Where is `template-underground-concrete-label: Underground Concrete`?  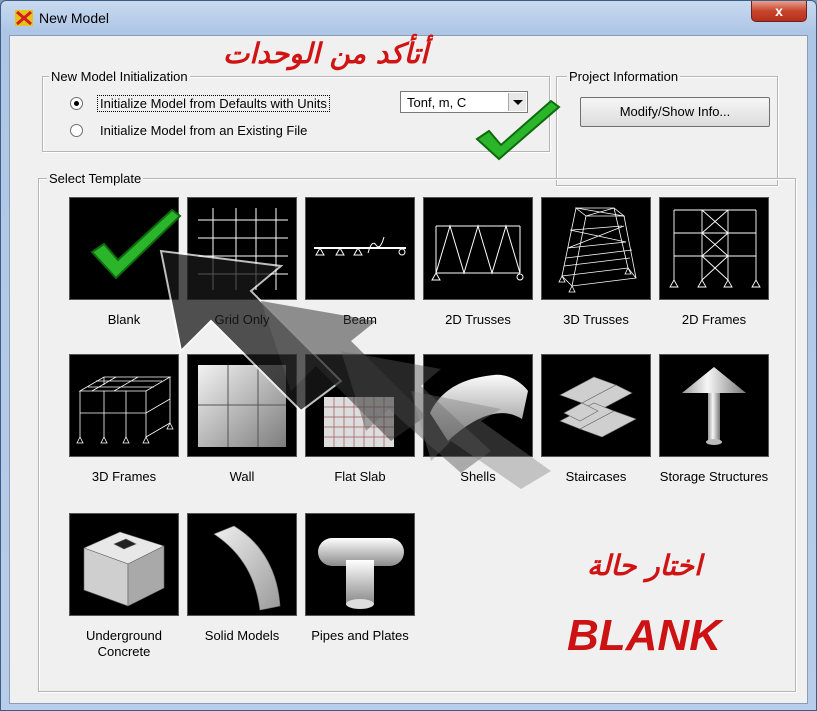 template-underground-concrete-label: Underground Concrete is located at coordinates (124, 643).